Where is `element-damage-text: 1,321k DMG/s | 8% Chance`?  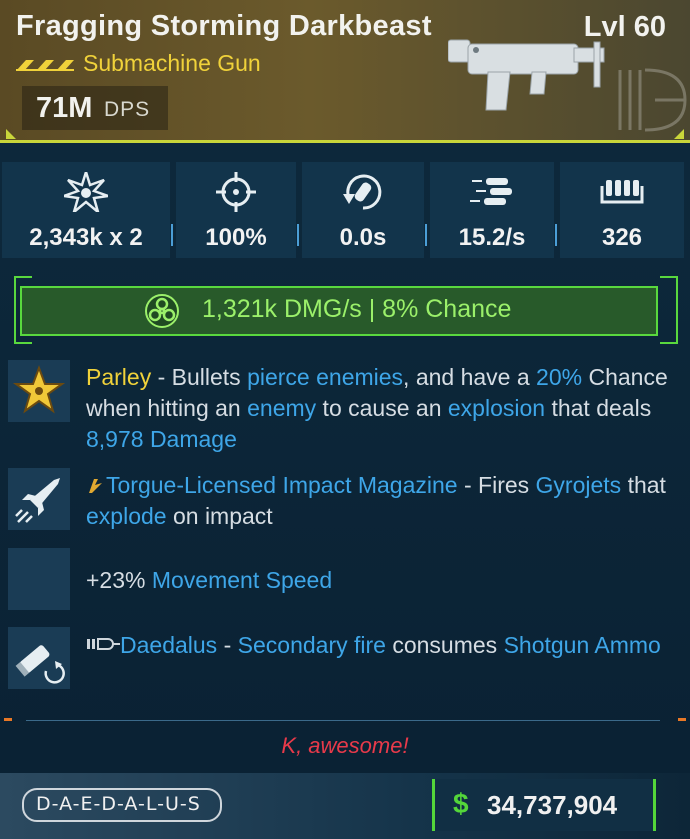 element-damage-text: 1,321k DMG/s | 8% Chance is located at coordinates (357, 309).